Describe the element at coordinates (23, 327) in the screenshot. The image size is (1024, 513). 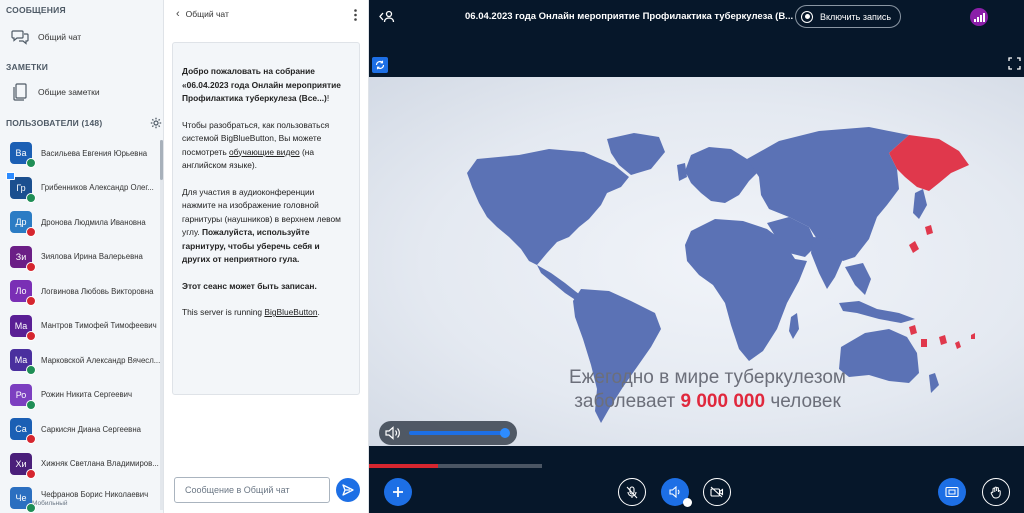
I see `avatar: Ма` at that location.